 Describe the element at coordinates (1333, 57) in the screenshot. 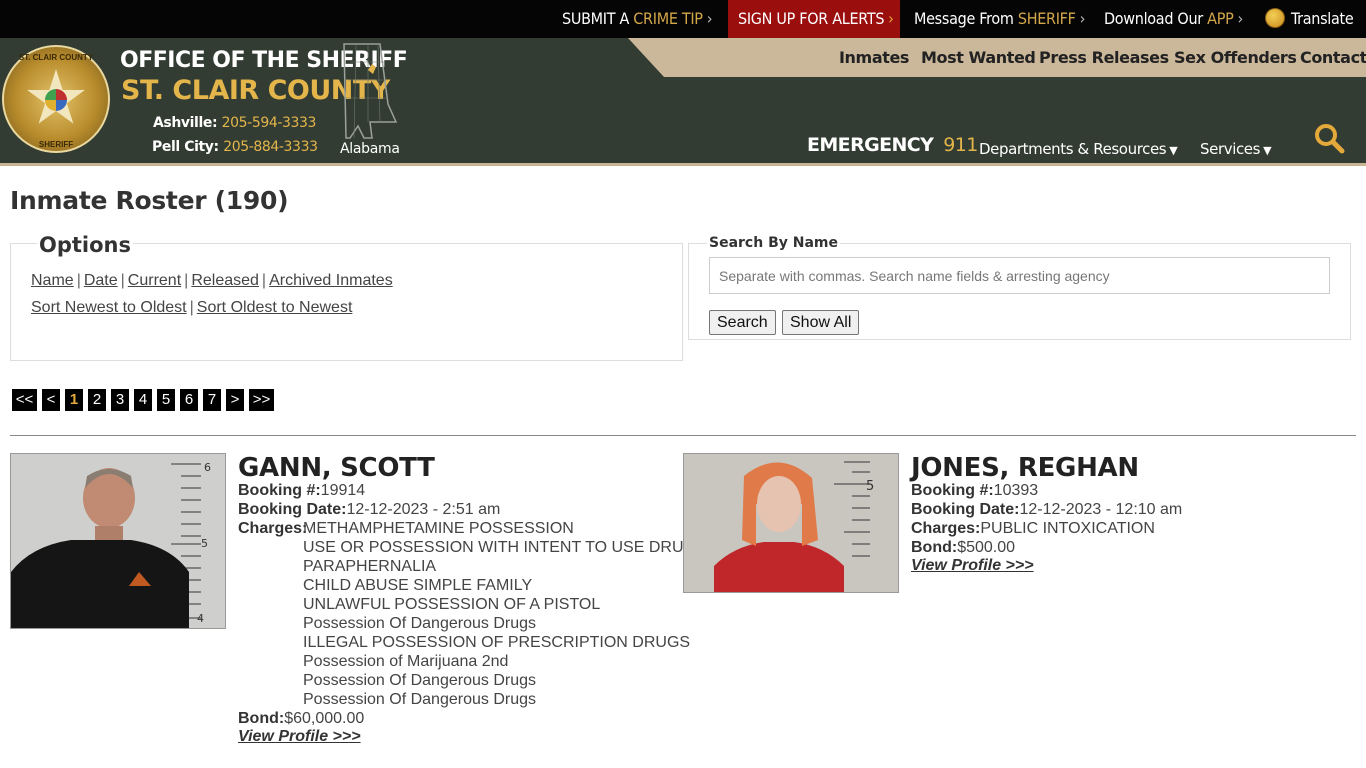

I see `nav-contact: Contact` at that location.